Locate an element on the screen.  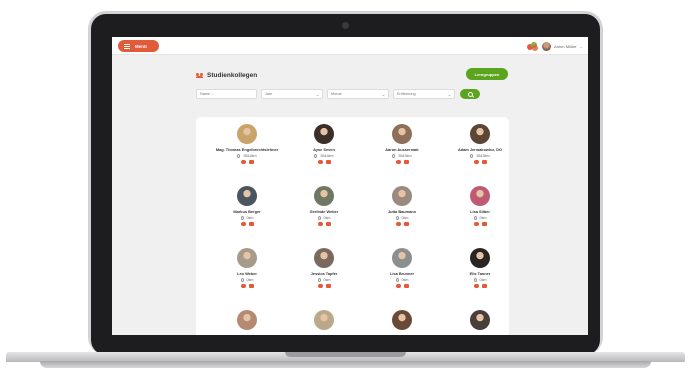
chevron-down-icon: ⌄ is located at coordinates (581, 46).